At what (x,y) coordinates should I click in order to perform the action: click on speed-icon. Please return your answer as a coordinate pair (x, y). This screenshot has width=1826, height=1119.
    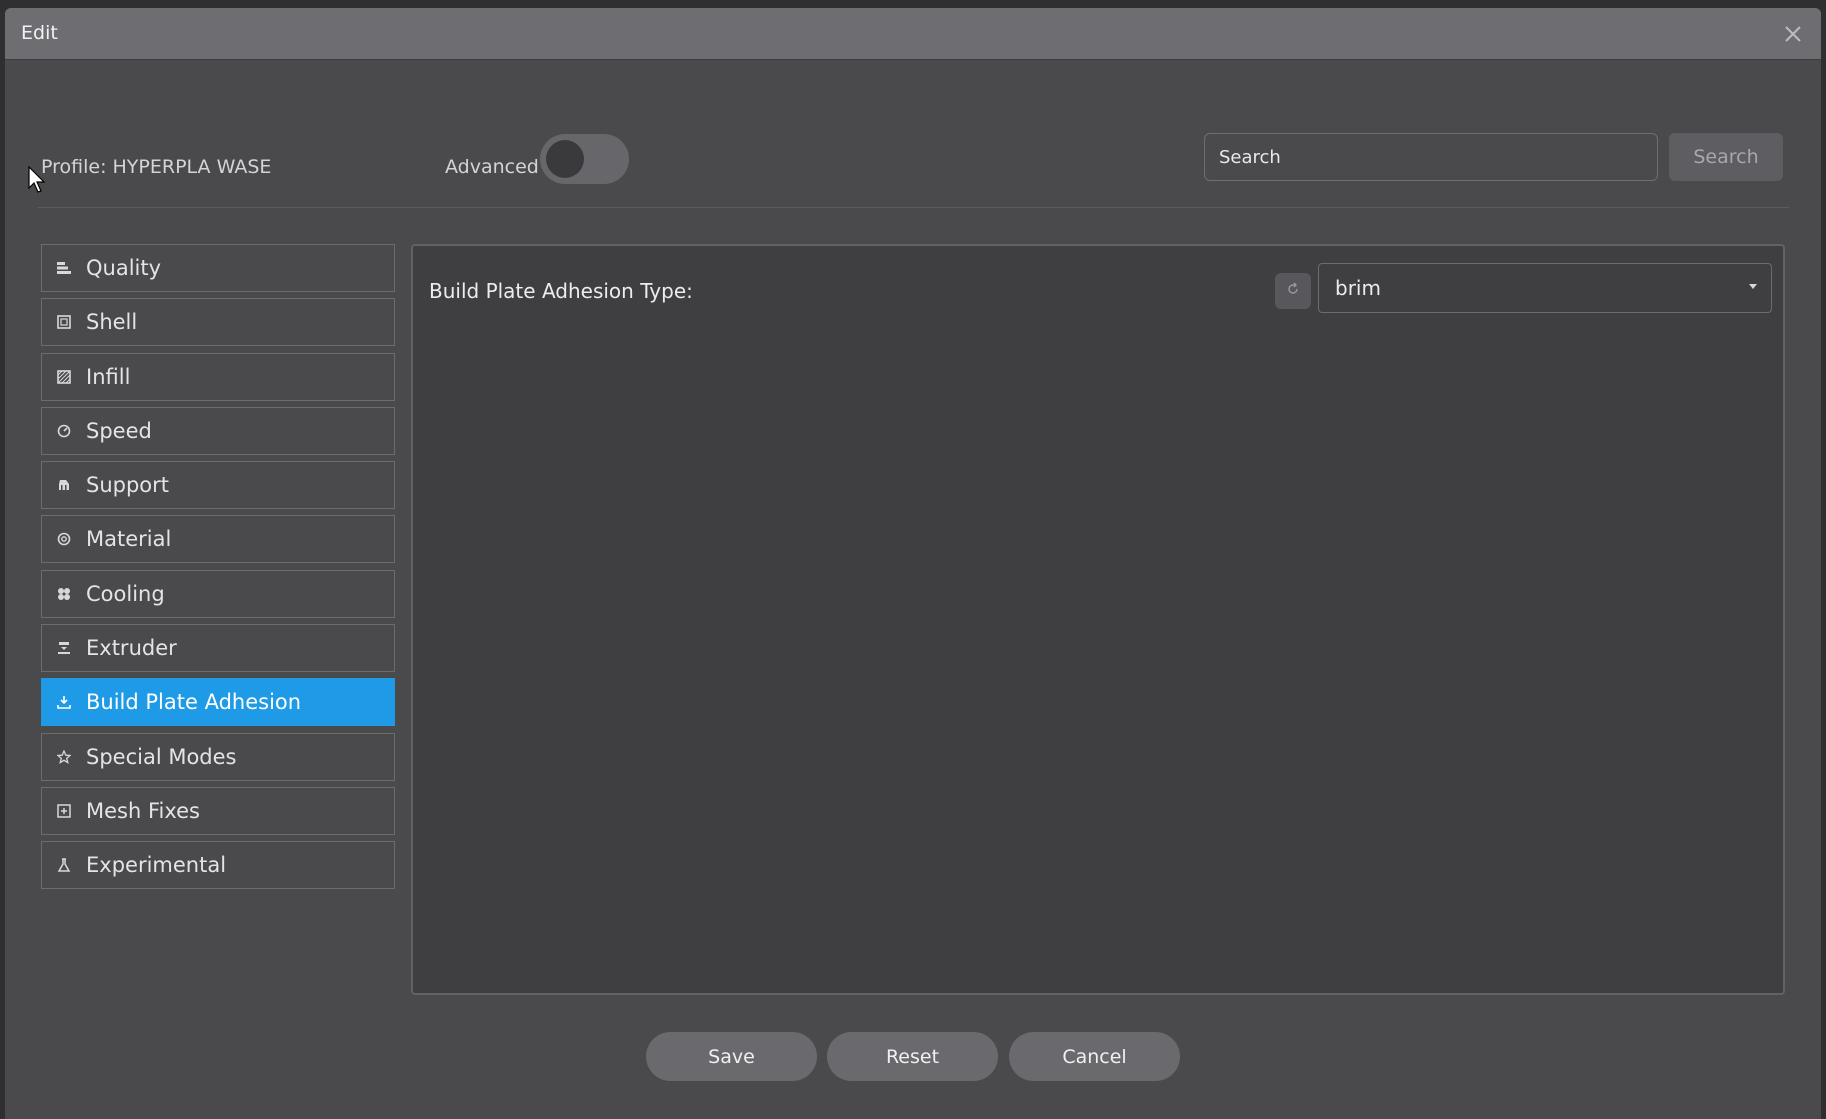
    Looking at the image, I should click on (64, 431).